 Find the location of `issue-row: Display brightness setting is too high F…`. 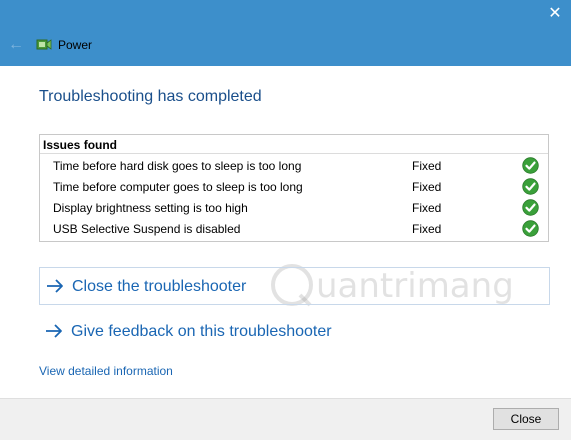

issue-row: Display brightness setting is too high F… is located at coordinates (294, 208).